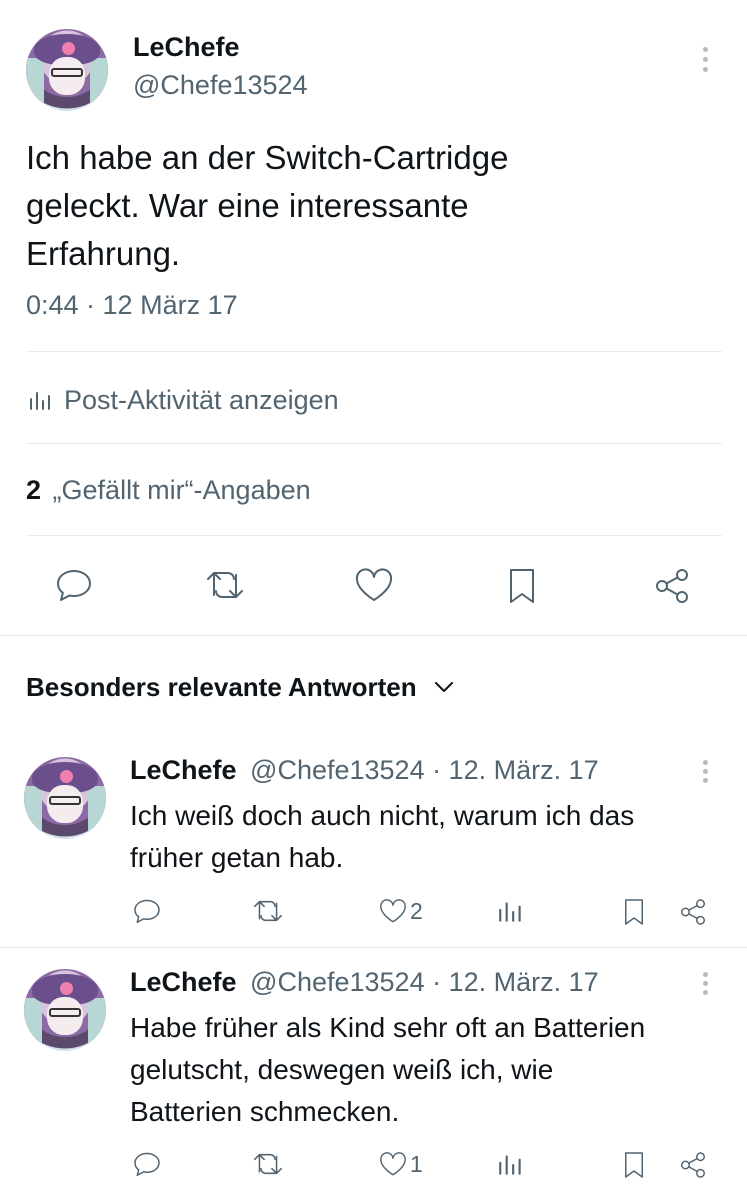 This screenshot has height=1200, width=747. I want to click on replies-sort-dropdown: Besonders relevante Antworten, so click(242, 687).